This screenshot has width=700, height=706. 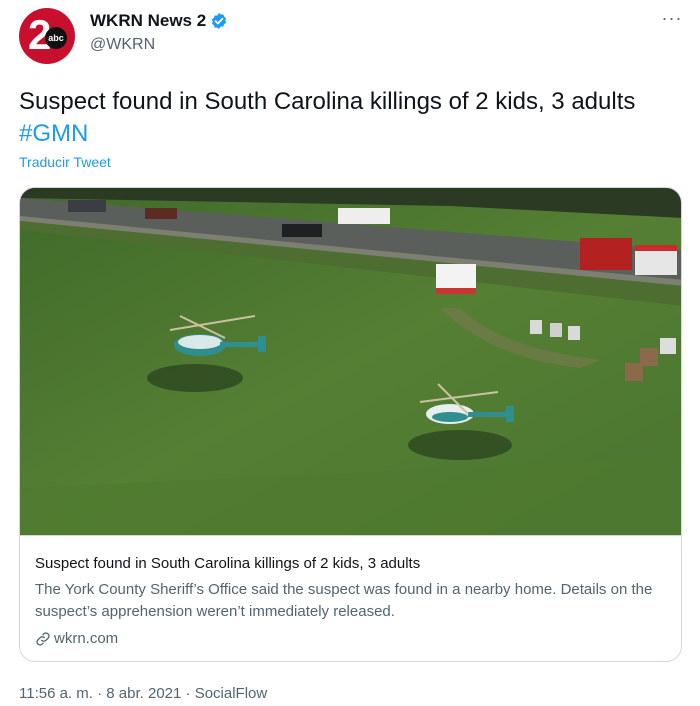 I want to click on link-icon, so click(x=43, y=638).